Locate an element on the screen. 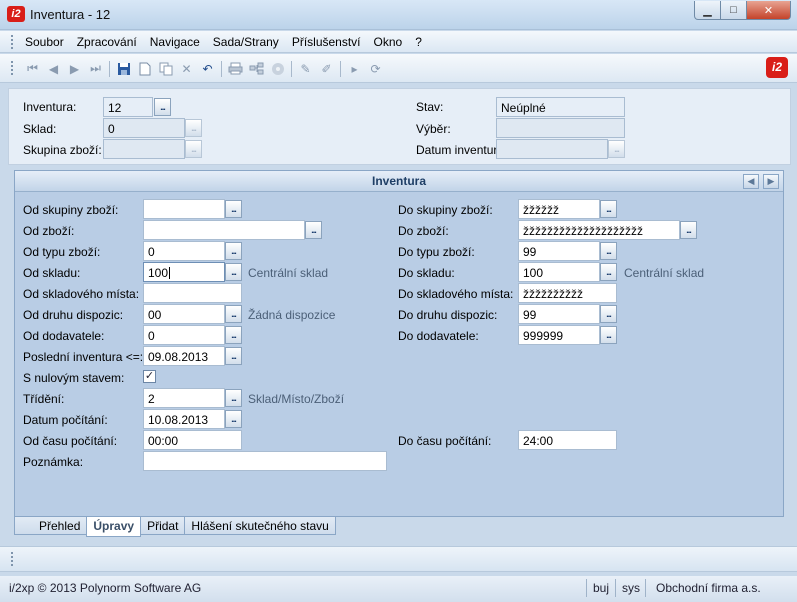 The image size is (797, 602). first-record-icon: ⏮ is located at coordinates (32, 68).